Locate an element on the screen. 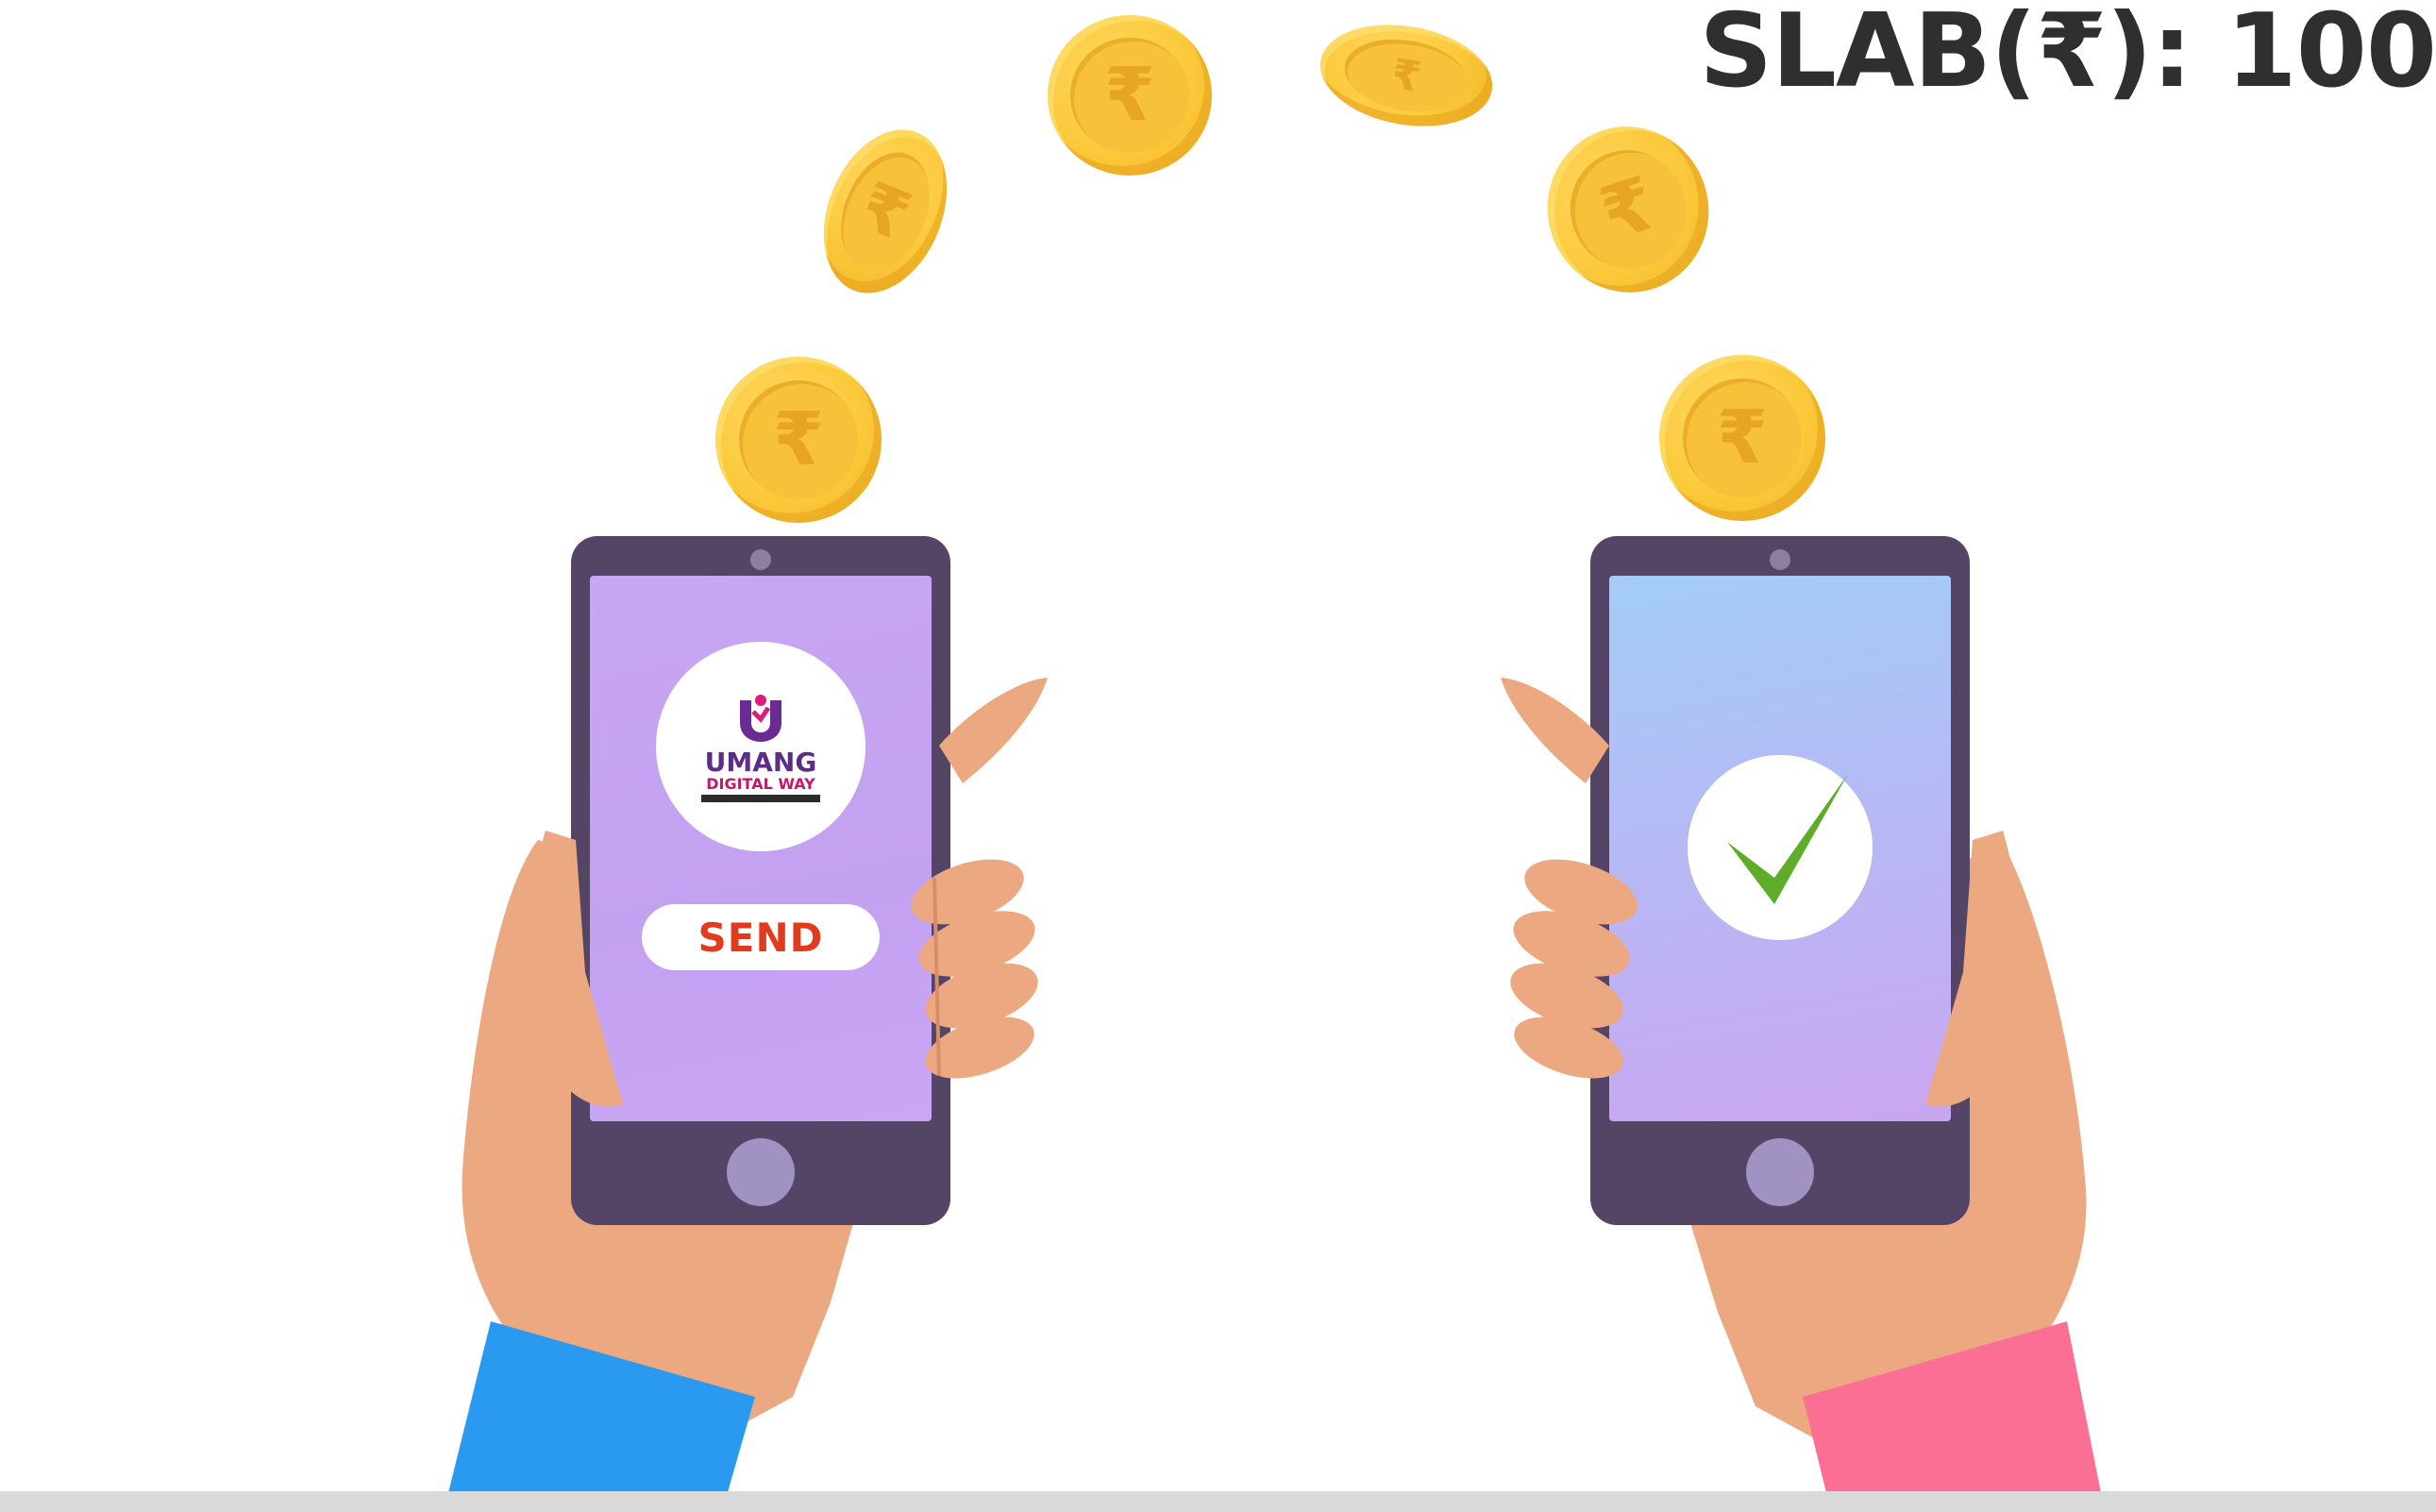 Image resolution: width=2436 pixels, height=1512 pixels. floor-strip is located at coordinates (1218, 1501).